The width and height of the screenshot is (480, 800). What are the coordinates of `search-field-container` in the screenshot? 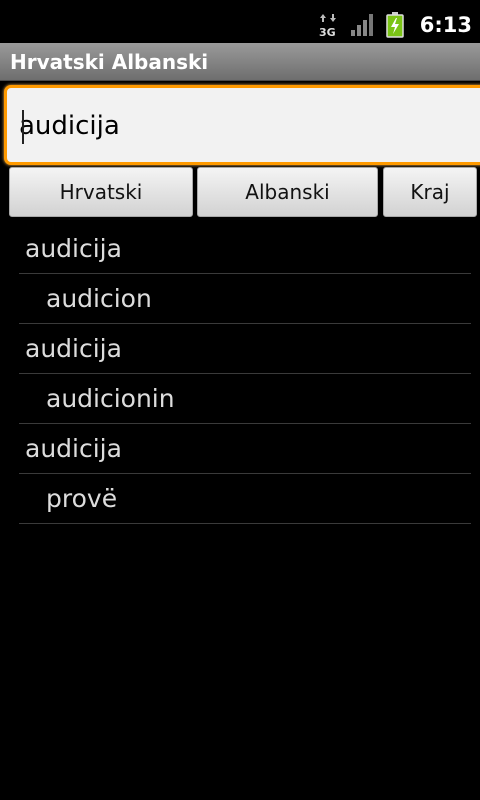 It's located at (242, 125).